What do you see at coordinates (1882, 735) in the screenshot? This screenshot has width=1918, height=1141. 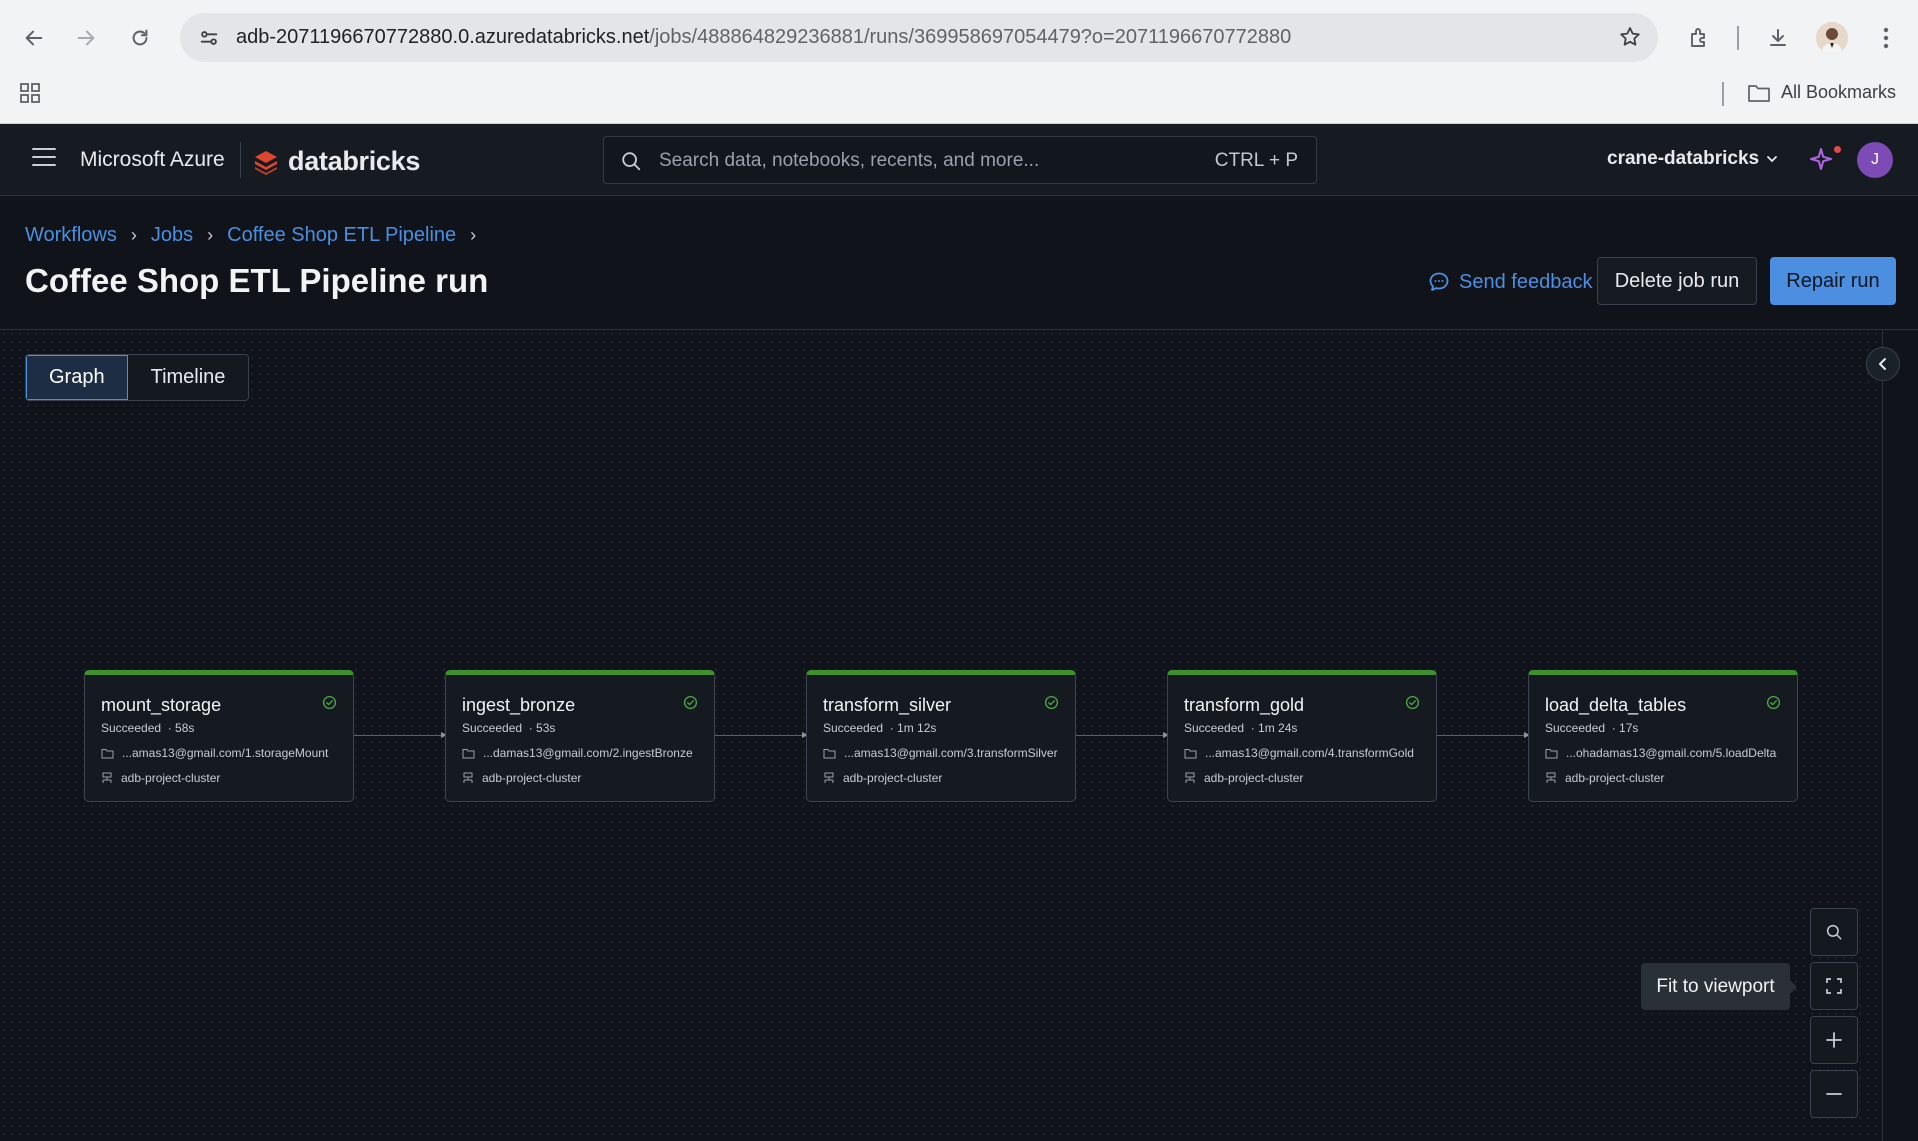 I see `side-panel-divider` at bounding box center [1882, 735].